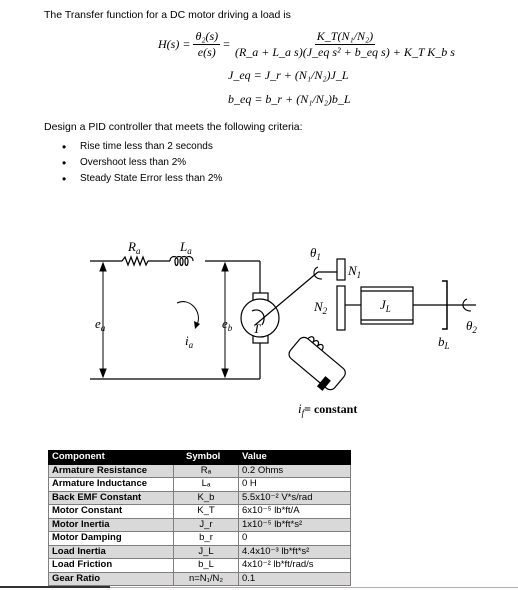 The image size is (518, 590). Describe the element at coordinates (294, 457) in the screenshot. I see `header-value: Value` at that location.